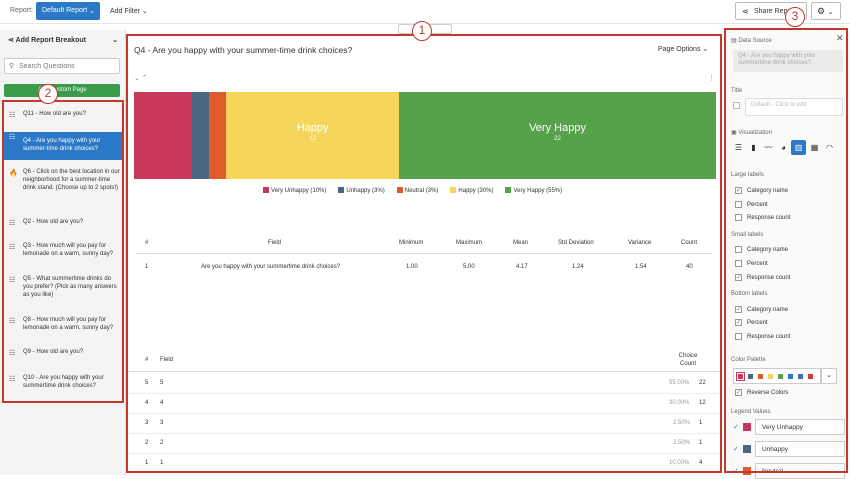 This screenshot has height=479, width=850. I want to click on callout-3: 3, so click(795, 17).